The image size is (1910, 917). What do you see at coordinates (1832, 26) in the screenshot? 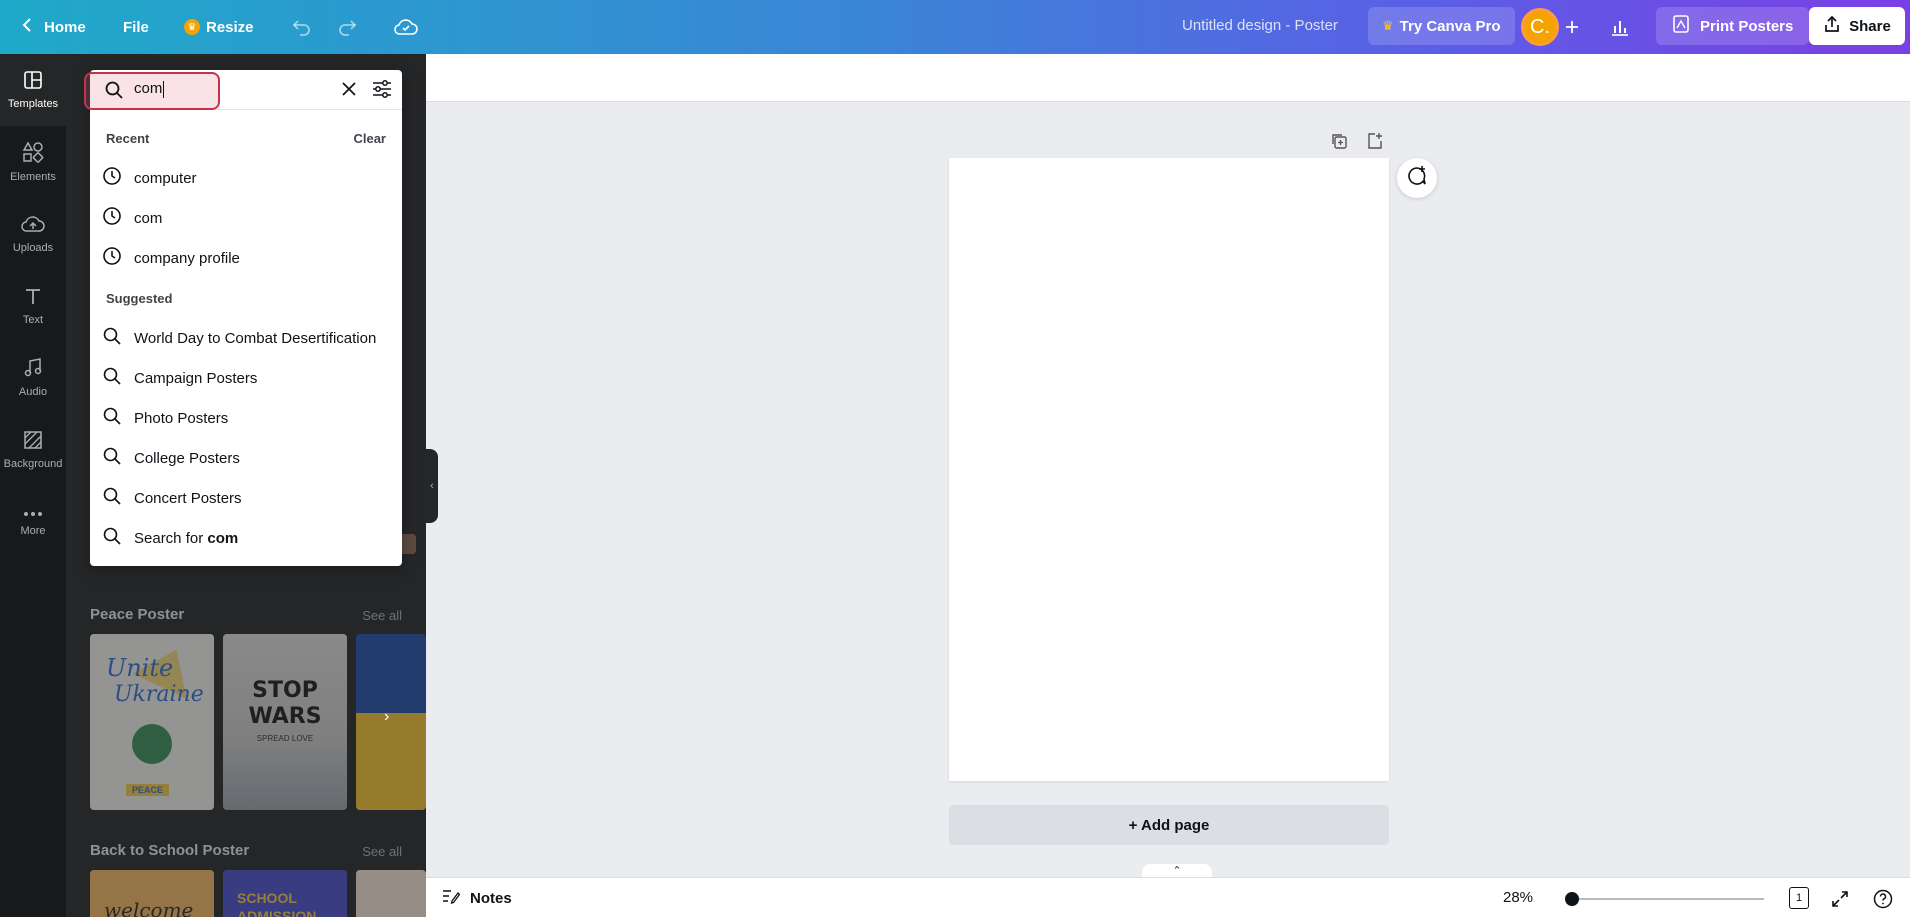
I see `share-icon` at bounding box center [1832, 26].